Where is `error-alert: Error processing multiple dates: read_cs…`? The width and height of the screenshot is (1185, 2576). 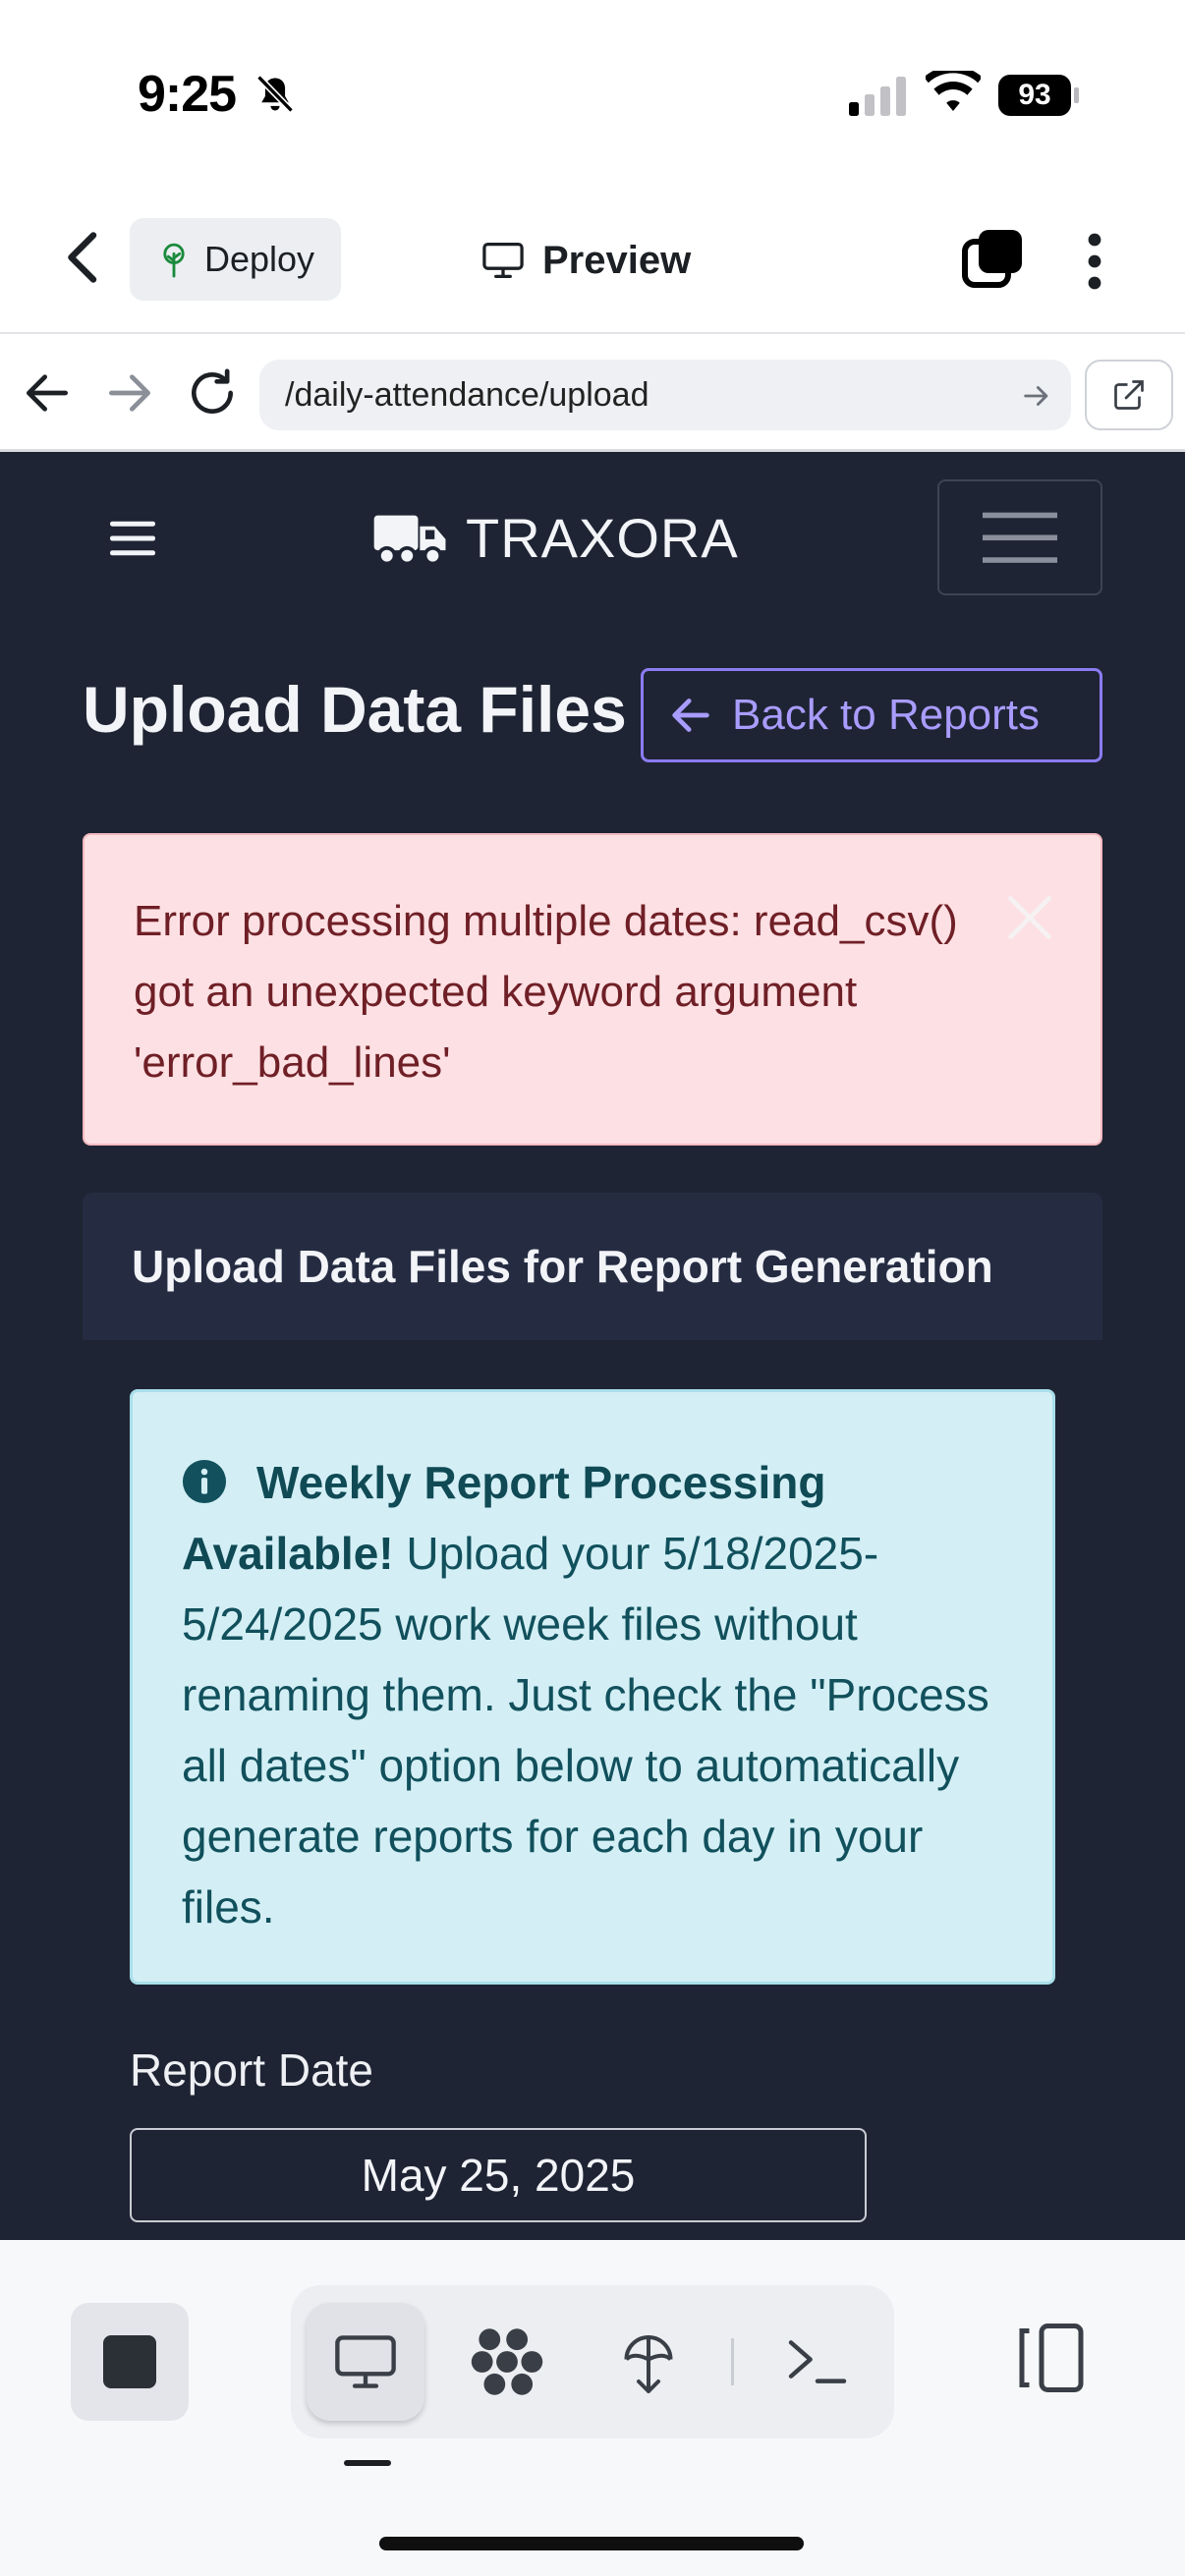 error-alert: Error processing multiple dates: read_cs… is located at coordinates (592, 989).